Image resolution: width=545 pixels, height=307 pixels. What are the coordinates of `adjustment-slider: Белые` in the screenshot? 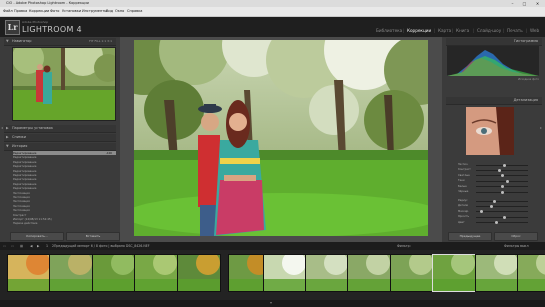 It's located at (498, 187).